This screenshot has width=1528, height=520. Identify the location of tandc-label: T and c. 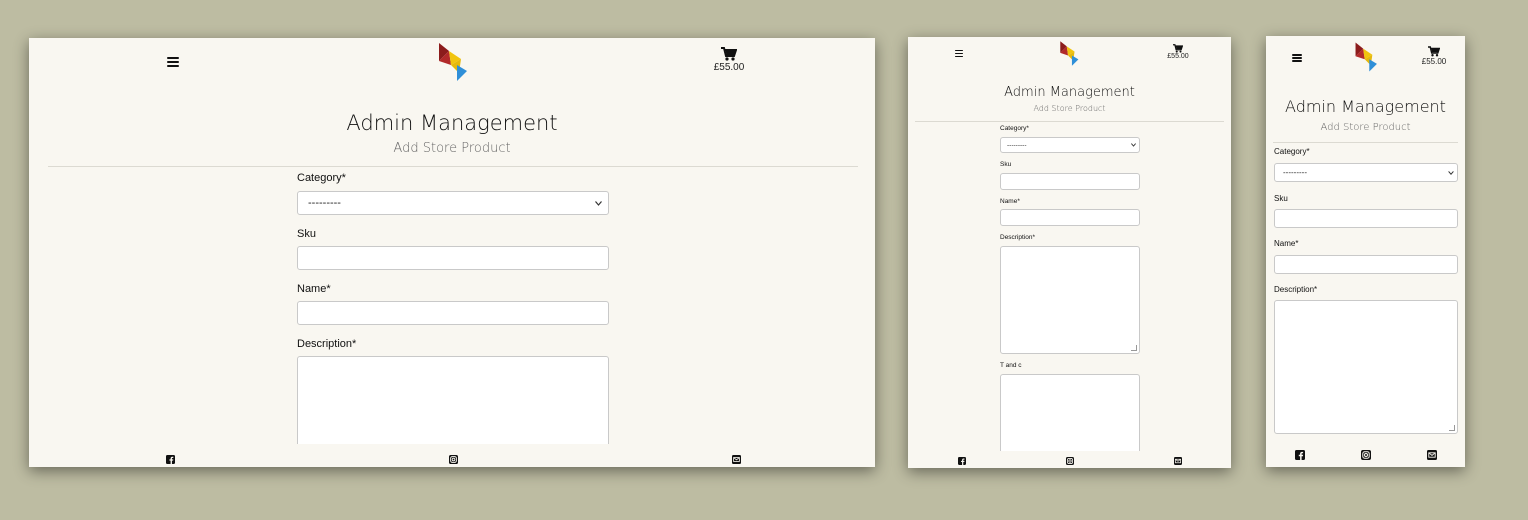
(1011, 365).